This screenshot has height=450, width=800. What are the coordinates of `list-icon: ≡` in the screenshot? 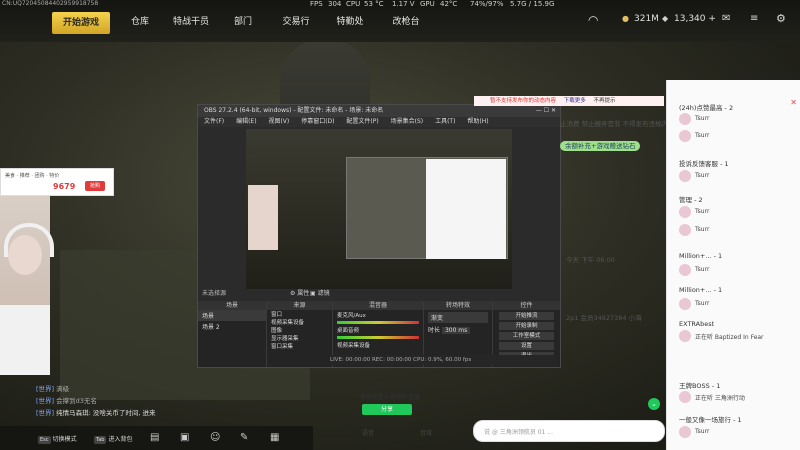 It's located at (754, 18).